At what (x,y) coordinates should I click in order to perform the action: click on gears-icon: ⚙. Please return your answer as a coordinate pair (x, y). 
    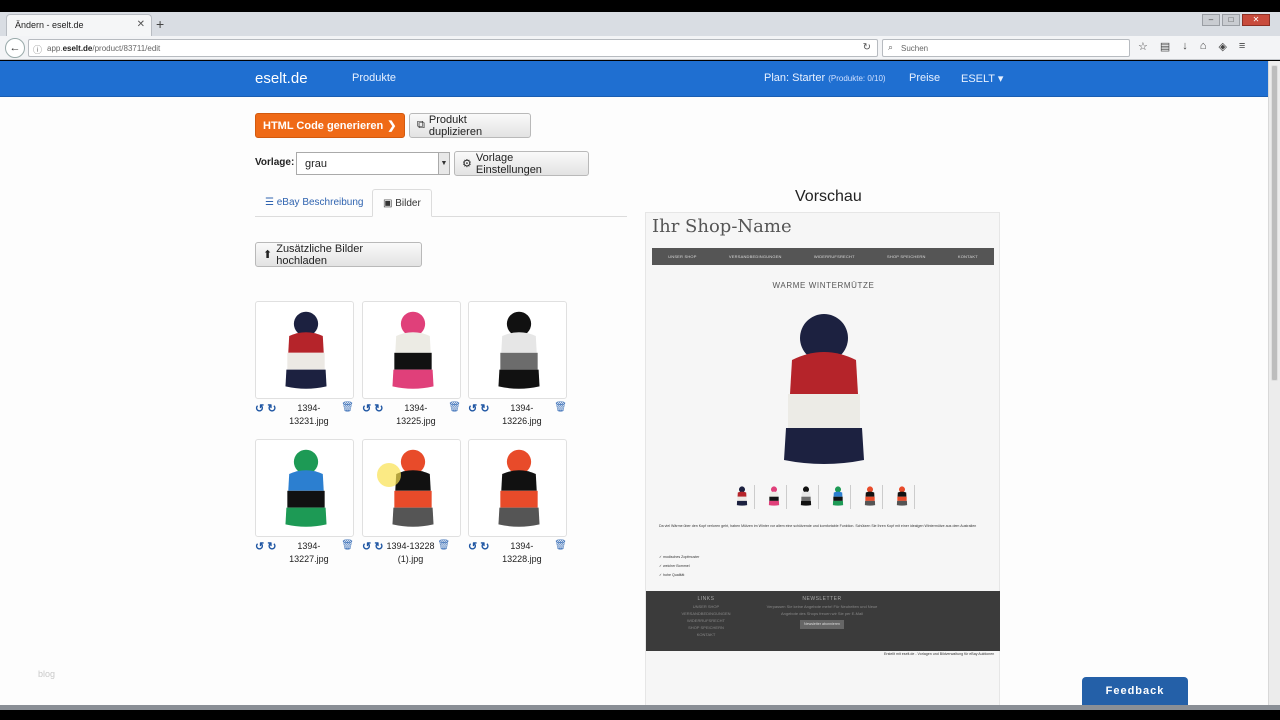
    Looking at the image, I should click on (467, 164).